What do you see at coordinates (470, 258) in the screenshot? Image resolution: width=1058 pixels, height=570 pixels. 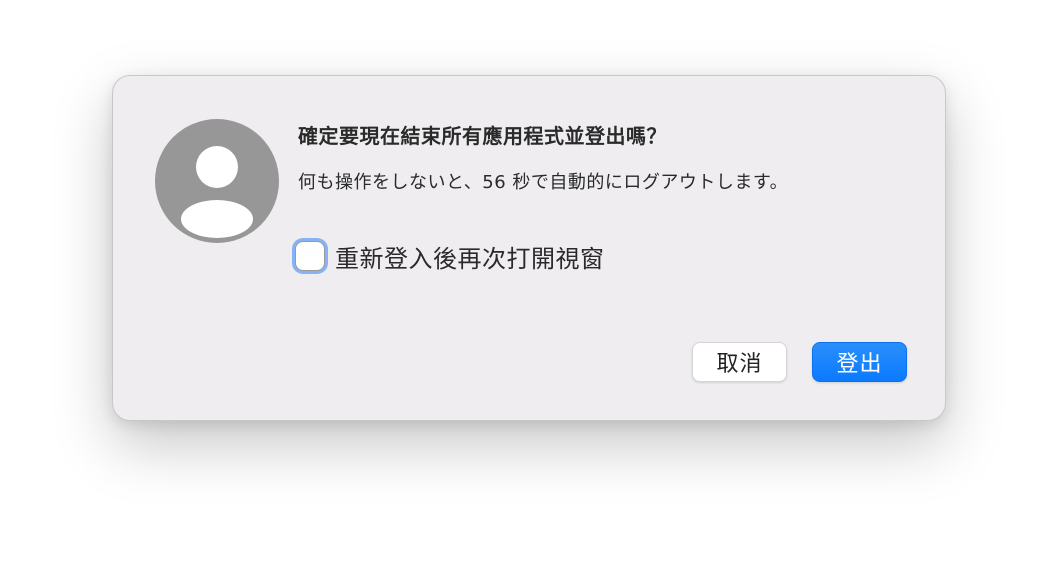 I see `reopen-windows-label: 重新登入後再次打開視窗` at bounding box center [470, 258].